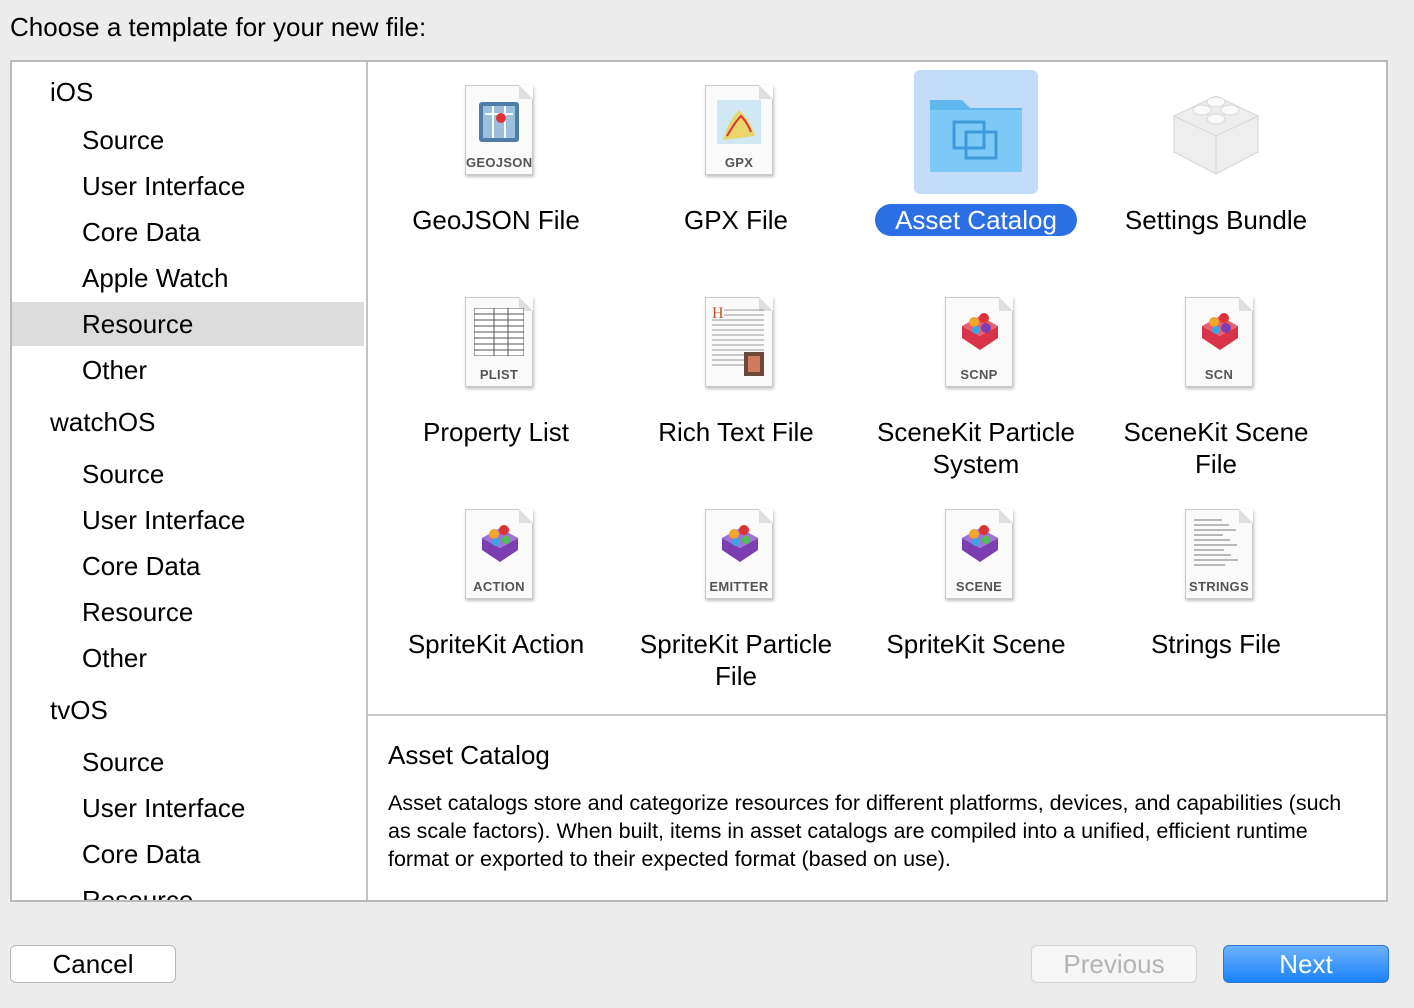 The width and height of the screenshot is (1414, 1008). What do you see at coordinates (218, 27) in the screenshot?
I see `dialog-title: Choose a template for your new file:` at bounding box center [218, 27].